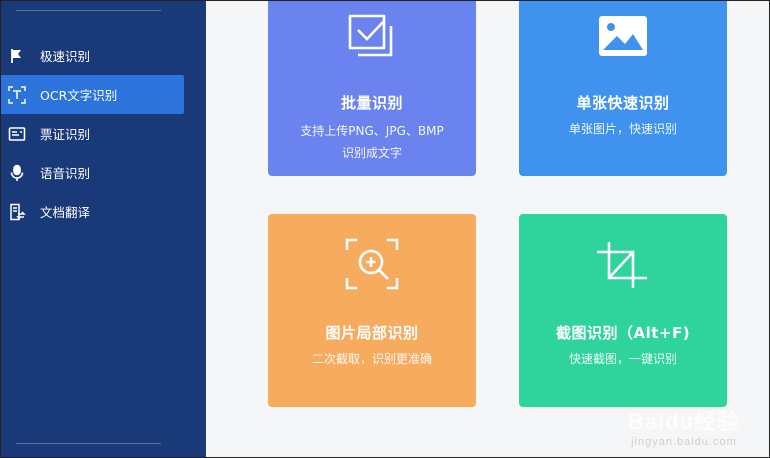  I want to click on single-recognition-card: 单张快速识别 单张图片，快速识别, so click(623, 88).